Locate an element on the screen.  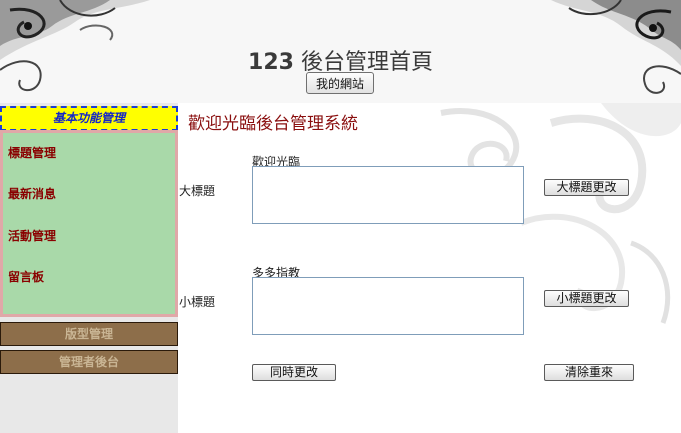
update-both-button: 同時更改 is located at coordinates (294, 372).